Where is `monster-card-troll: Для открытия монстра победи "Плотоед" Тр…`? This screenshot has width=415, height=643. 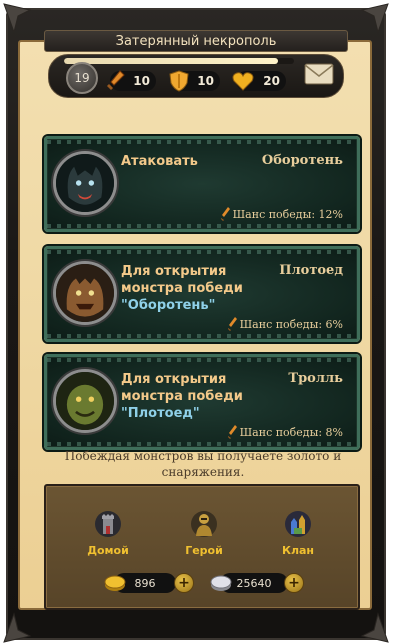 monster-card-troll: Для открытия монстра победи "Плотоед" Тр… is located at coordinates (202, 402).